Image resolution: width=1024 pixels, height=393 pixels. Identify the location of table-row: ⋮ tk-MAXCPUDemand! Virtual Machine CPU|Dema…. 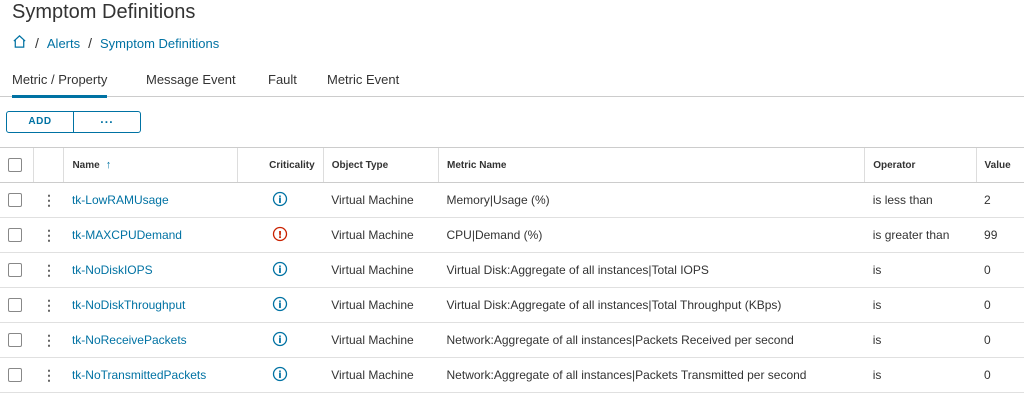
(512, 235).